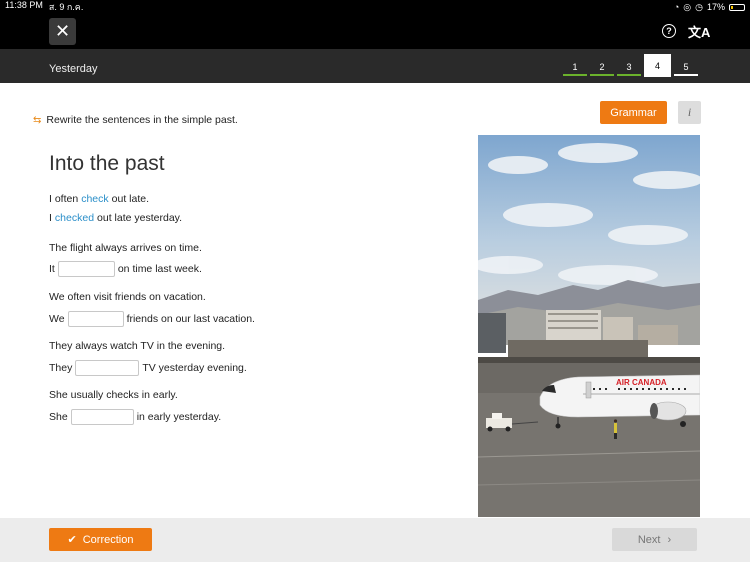 The image size is (750, 562). I want to click on exercise-title: Into the past, so click(107, 163).